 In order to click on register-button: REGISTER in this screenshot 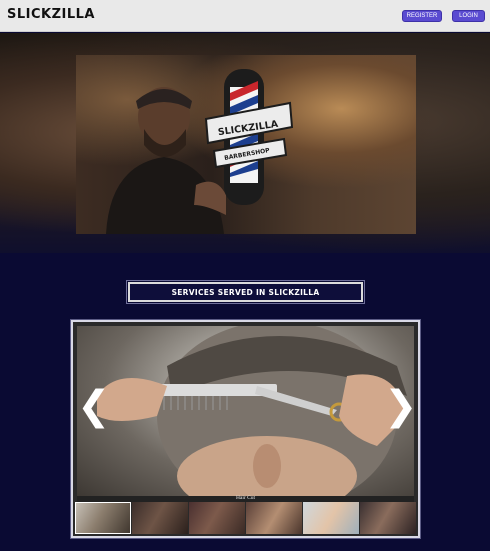, I will do `click(422, 16)`.